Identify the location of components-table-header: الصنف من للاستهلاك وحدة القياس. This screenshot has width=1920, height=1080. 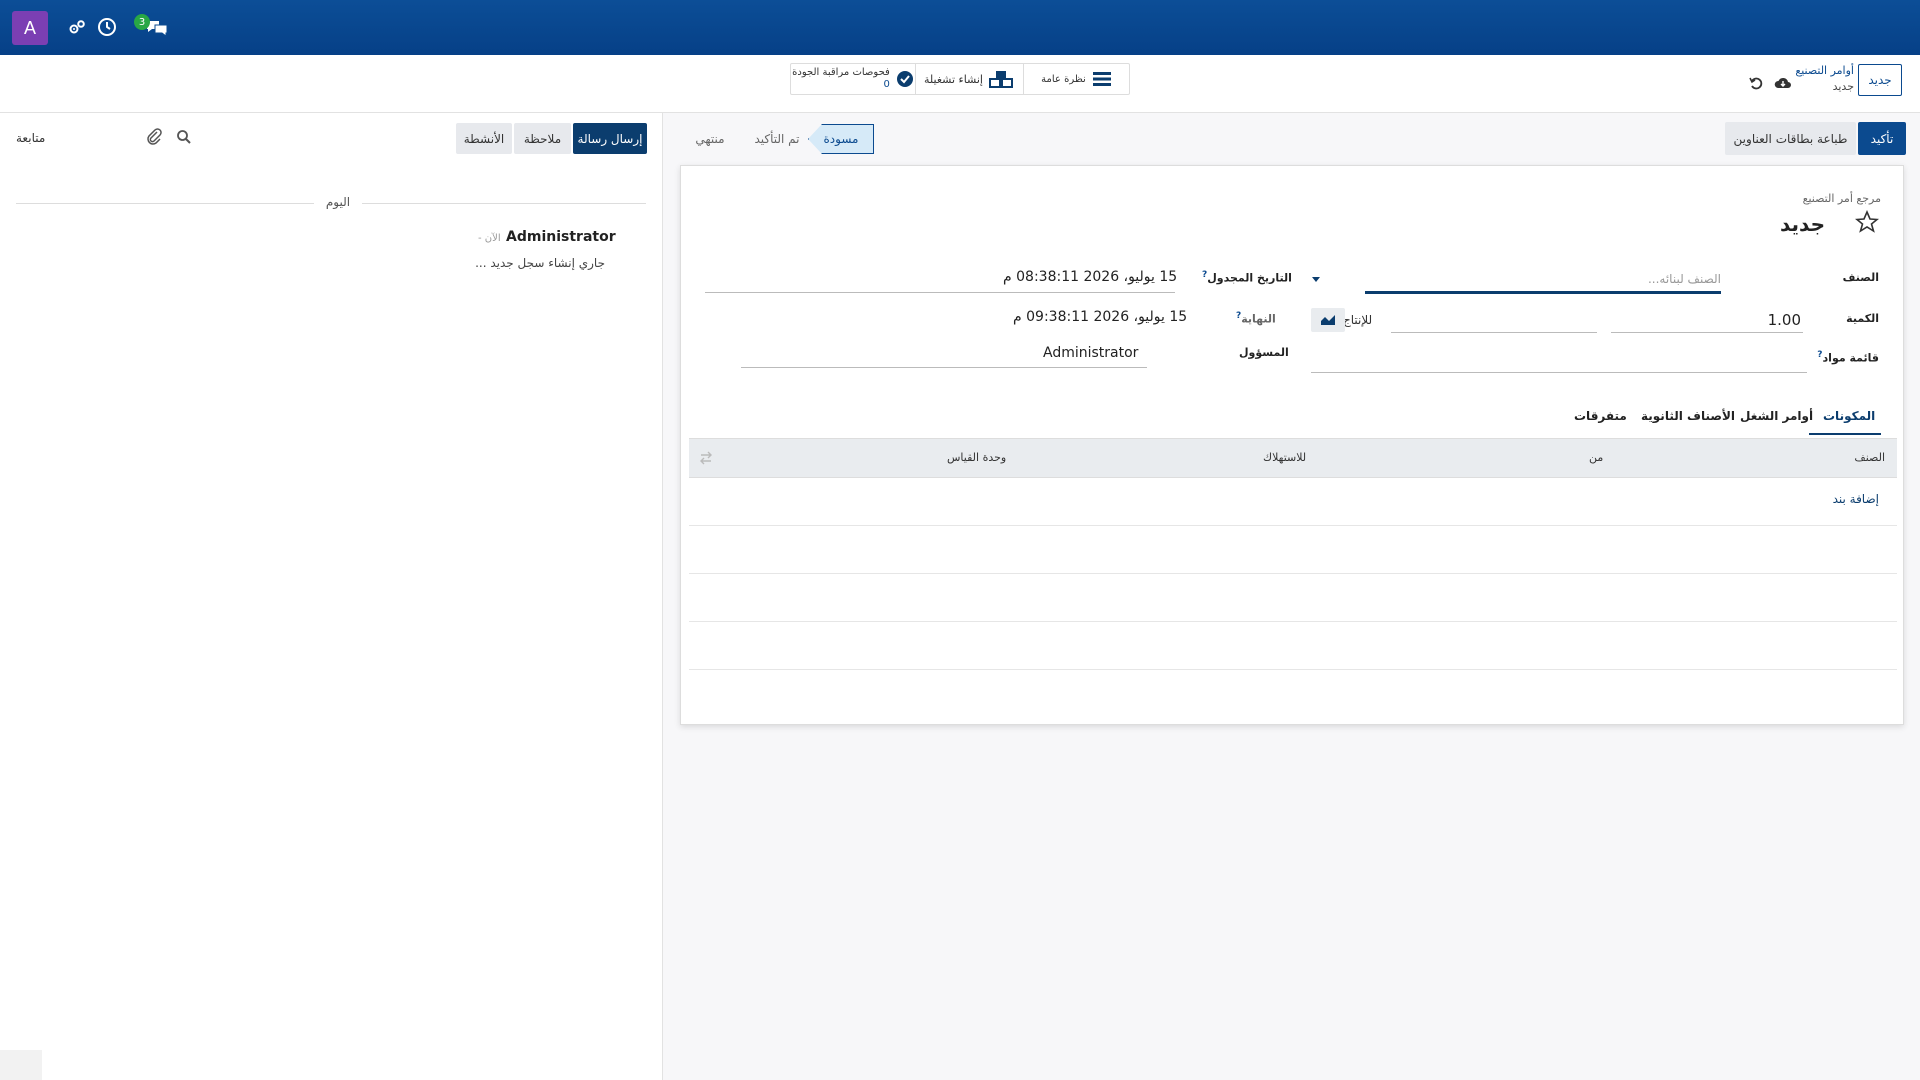
(1293, 458).